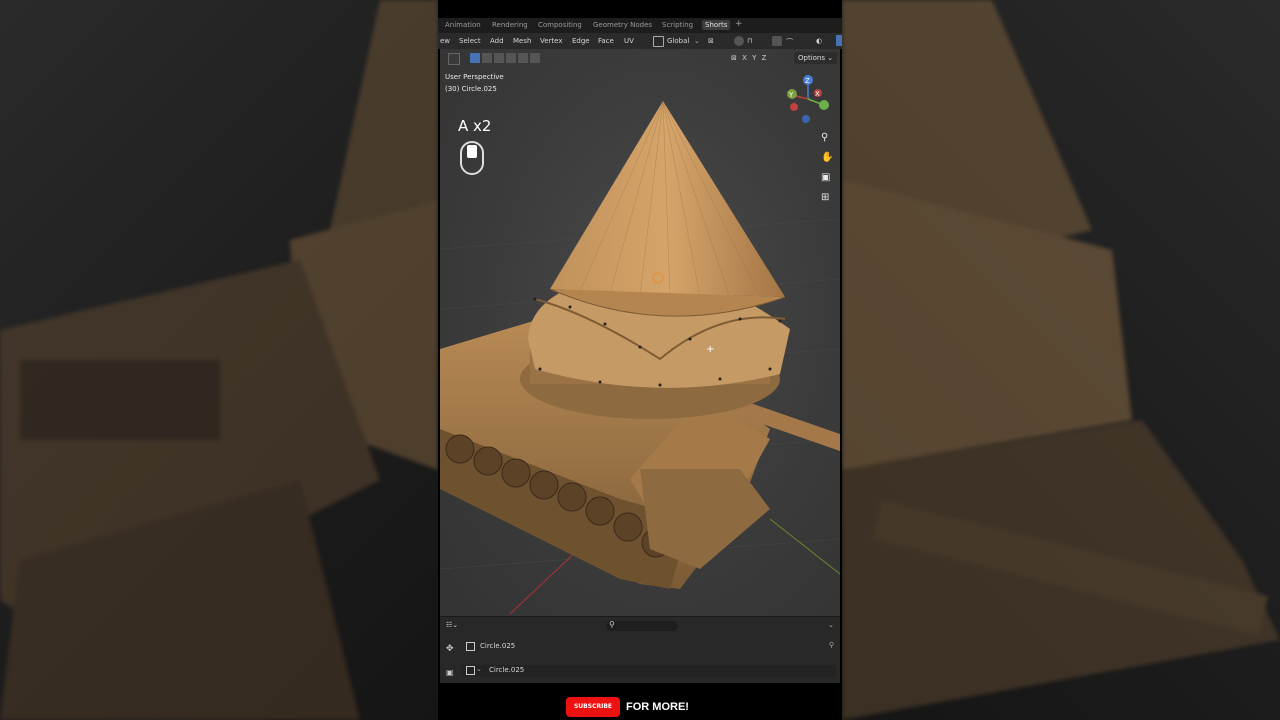 The width and height of the screenshot is (1280, 720). Describe the element at coordinates (560, 25) in the screenshot. I see `tab-compositing: Compositing` at that location.